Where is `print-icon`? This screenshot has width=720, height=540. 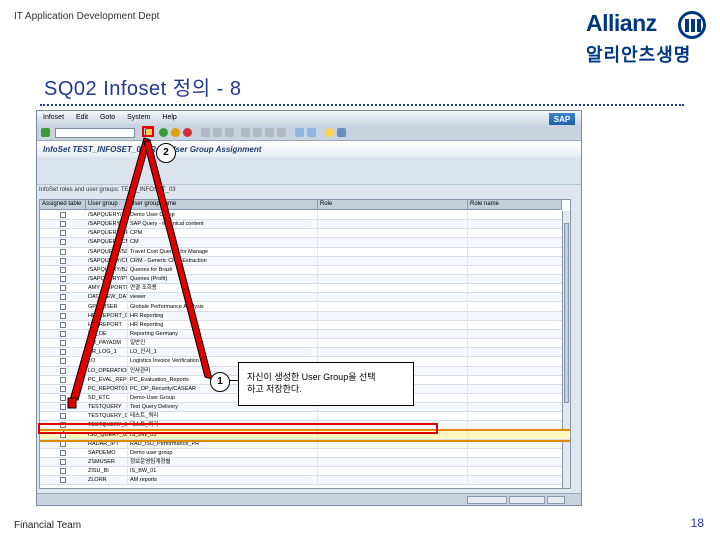 print-icon is located at coordinates (205, 132).